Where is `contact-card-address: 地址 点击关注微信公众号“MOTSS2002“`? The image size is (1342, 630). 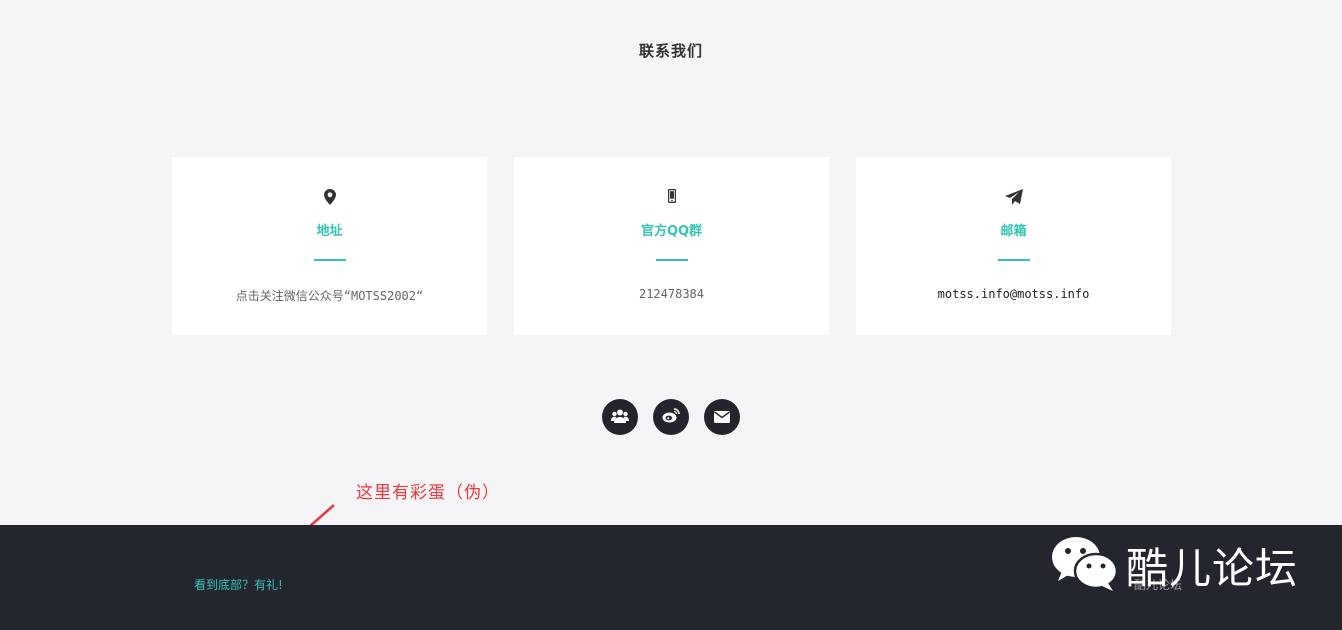 contact-card-address: 地址 点击关注微信公众号“MOTSS2002“ is located at coordinates (329, 246).